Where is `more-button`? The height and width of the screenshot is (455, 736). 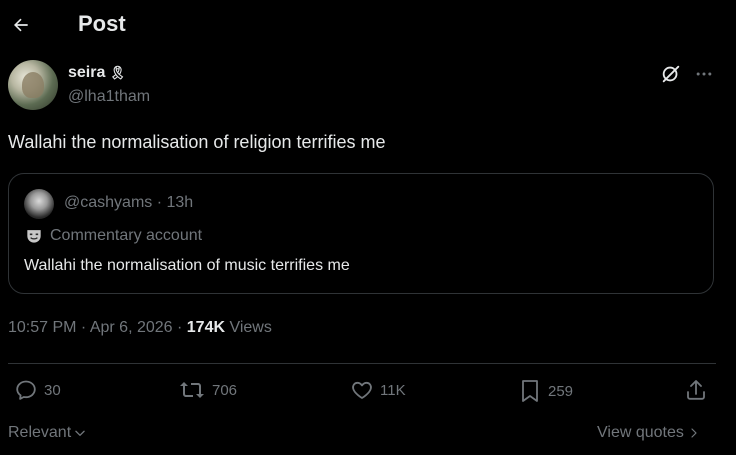
more-button is located at coordinates (704, 74).